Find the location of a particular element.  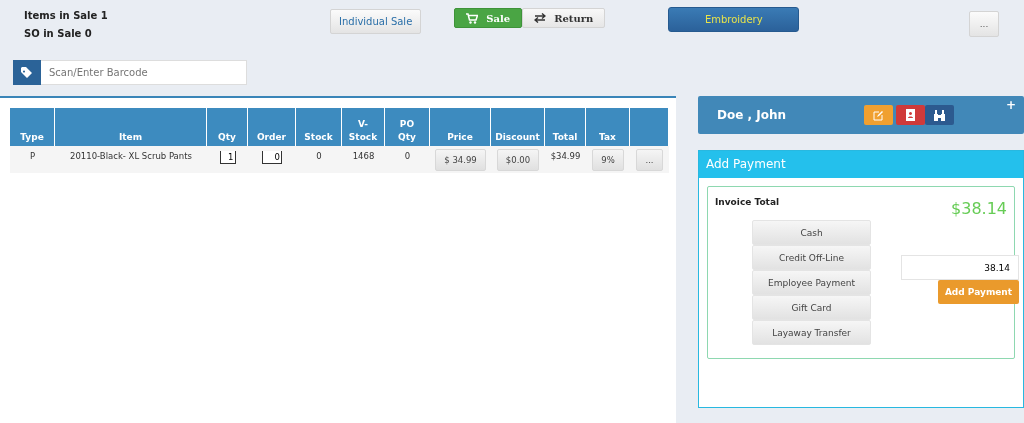

tags-icon is located at coordinates (27, 72).